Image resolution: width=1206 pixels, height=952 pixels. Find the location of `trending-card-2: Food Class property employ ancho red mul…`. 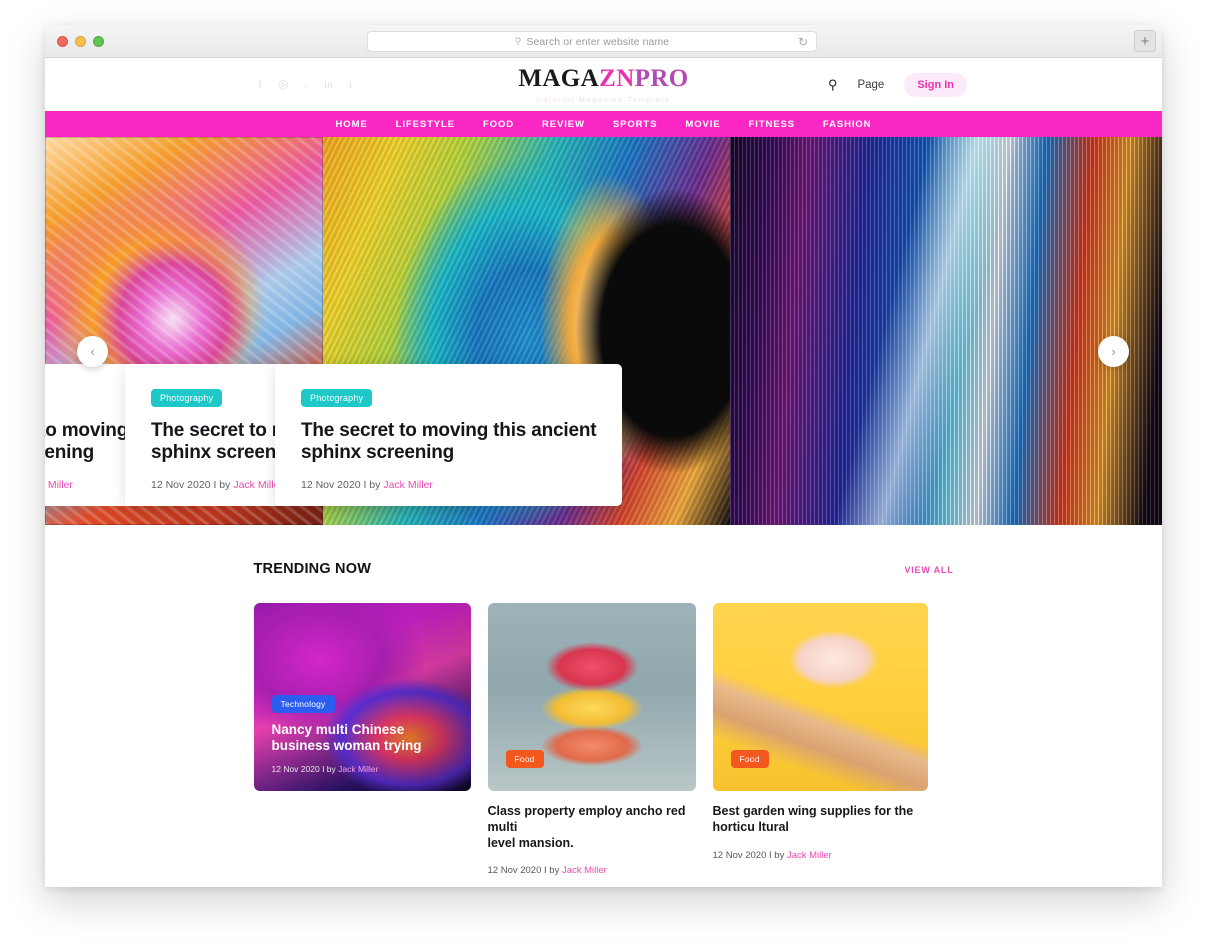

trending-card-2: Food Class property employ ancho red mul… is located at coordinates (591, 739).